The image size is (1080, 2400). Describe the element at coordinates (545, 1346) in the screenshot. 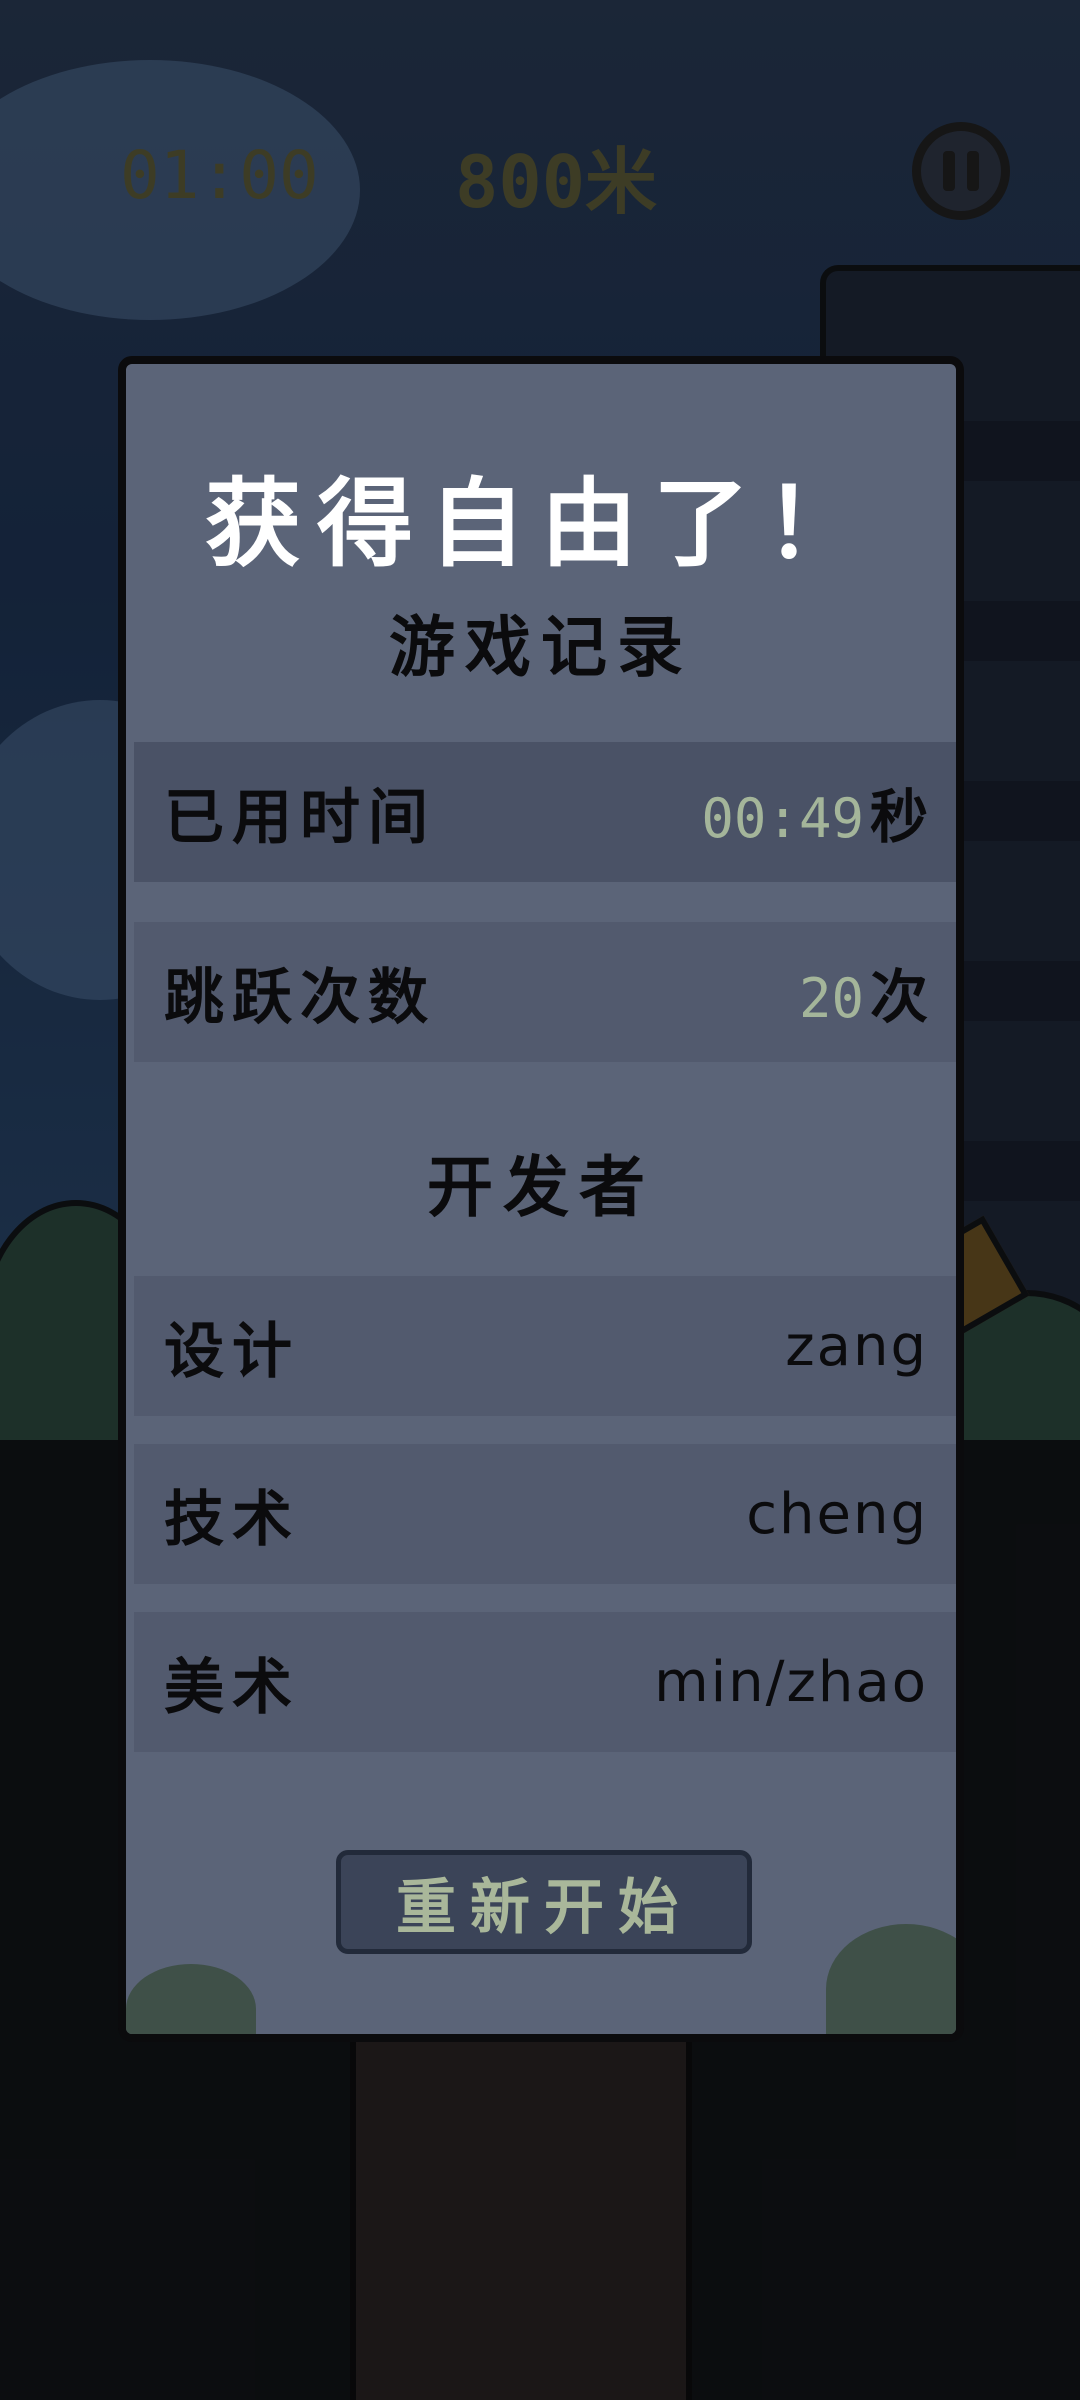

I see `credit-row-design: 设计 zang` at that location.